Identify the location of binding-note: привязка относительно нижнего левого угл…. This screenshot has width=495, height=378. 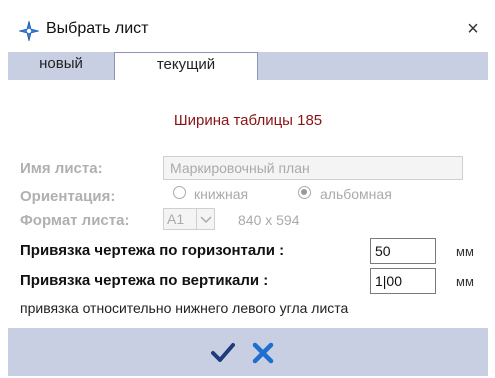
(184, 308).